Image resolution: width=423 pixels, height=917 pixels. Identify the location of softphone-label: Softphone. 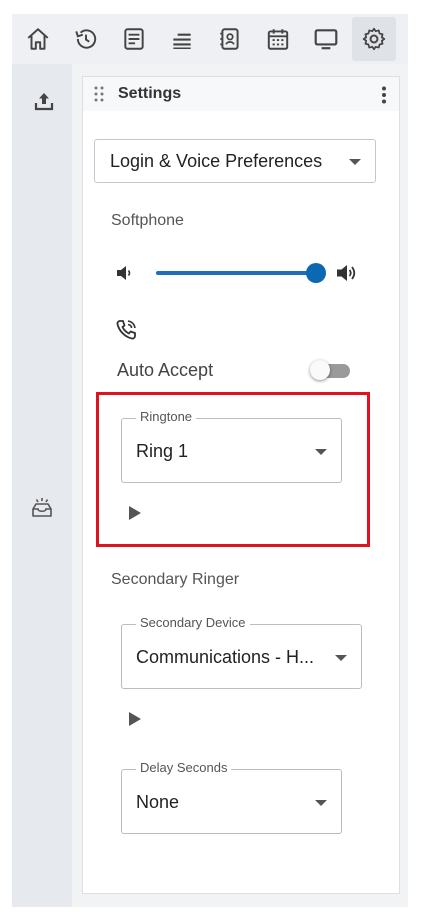
(147, 220).